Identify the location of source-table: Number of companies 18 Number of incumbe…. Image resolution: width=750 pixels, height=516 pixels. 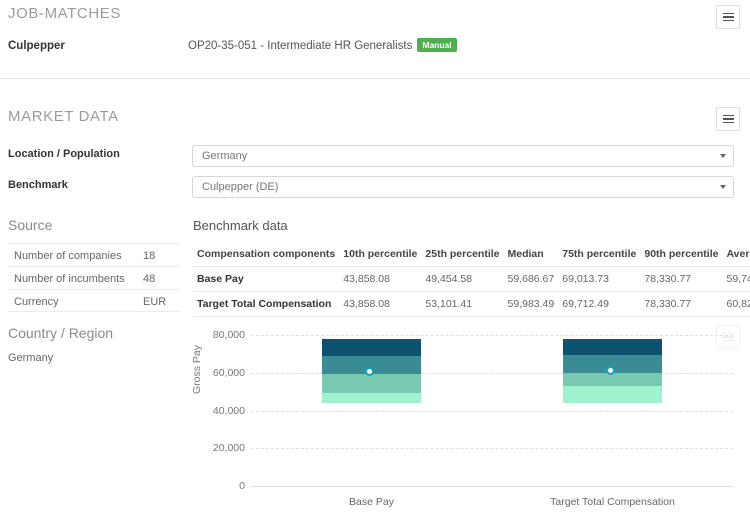
(94, 277).